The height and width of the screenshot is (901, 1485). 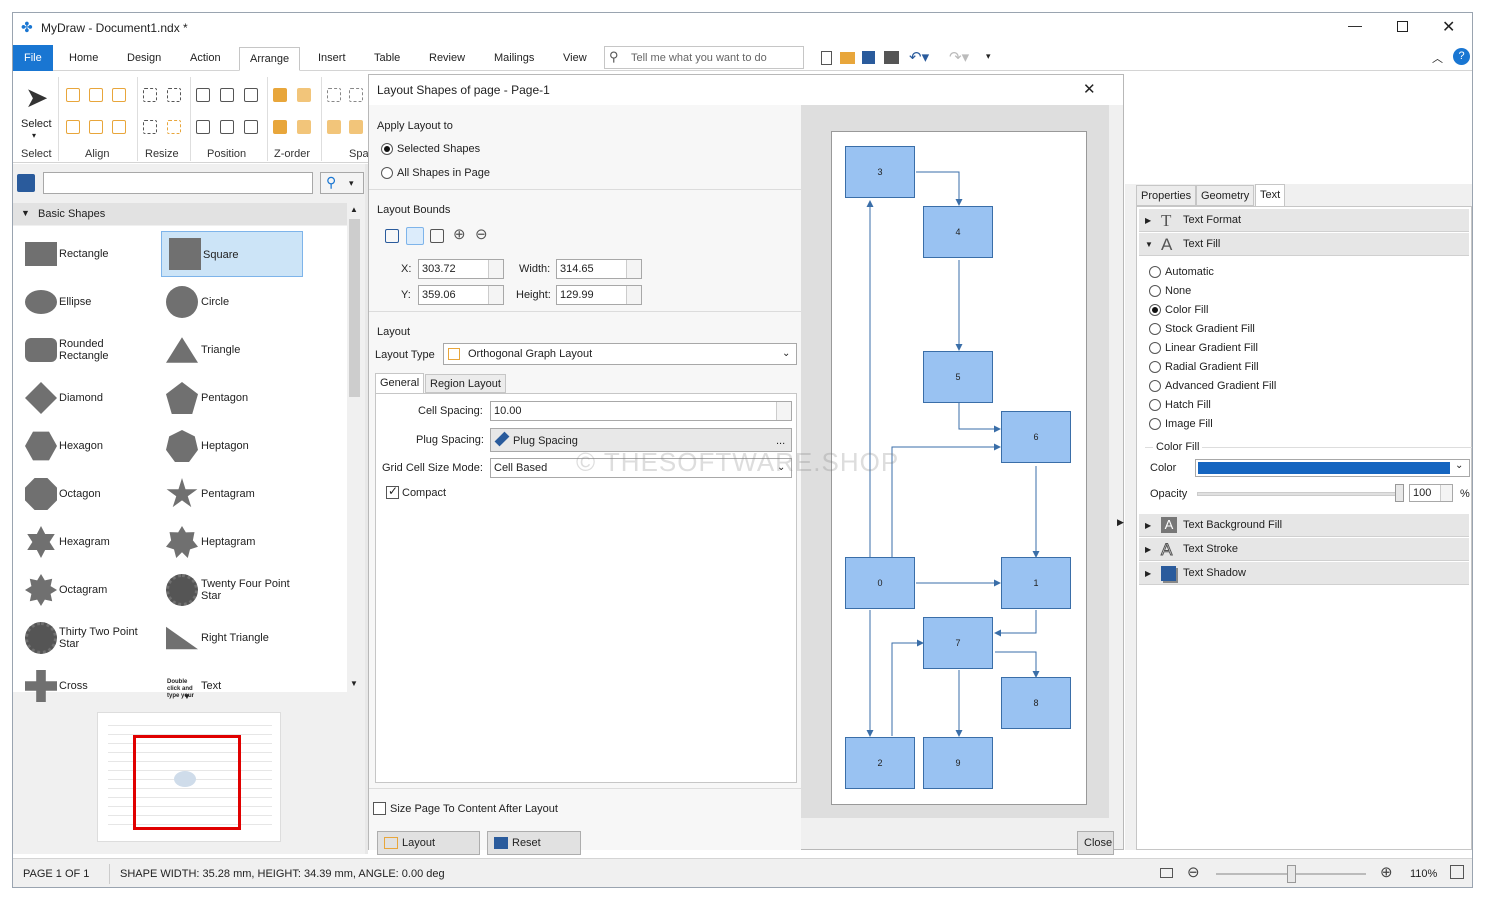 I want to click on graph-node-1: 1, so click(x=1036, y=583).